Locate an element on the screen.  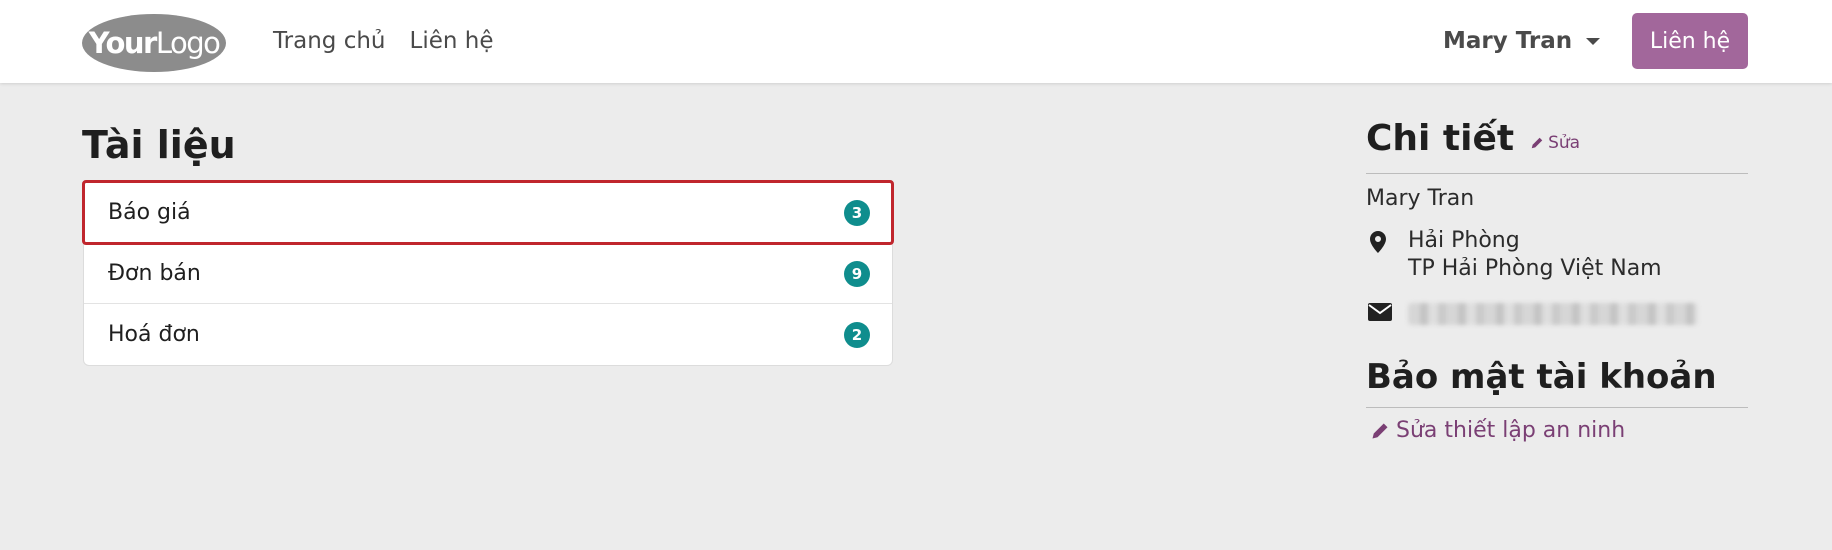
email-row is located at coordinates (1557, 314).